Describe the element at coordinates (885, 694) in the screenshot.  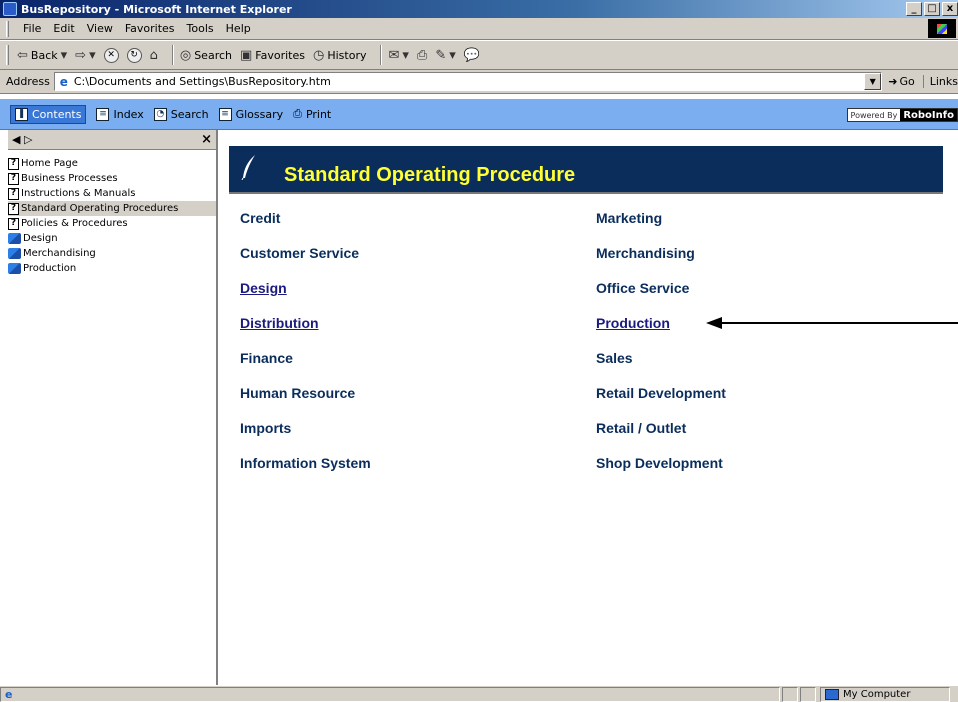
I see `security-zone: My Computer` at that location.